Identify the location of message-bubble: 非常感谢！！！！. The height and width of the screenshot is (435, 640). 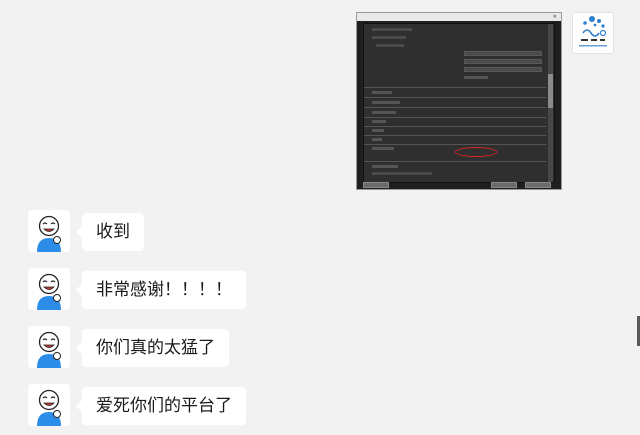
(161, 290).